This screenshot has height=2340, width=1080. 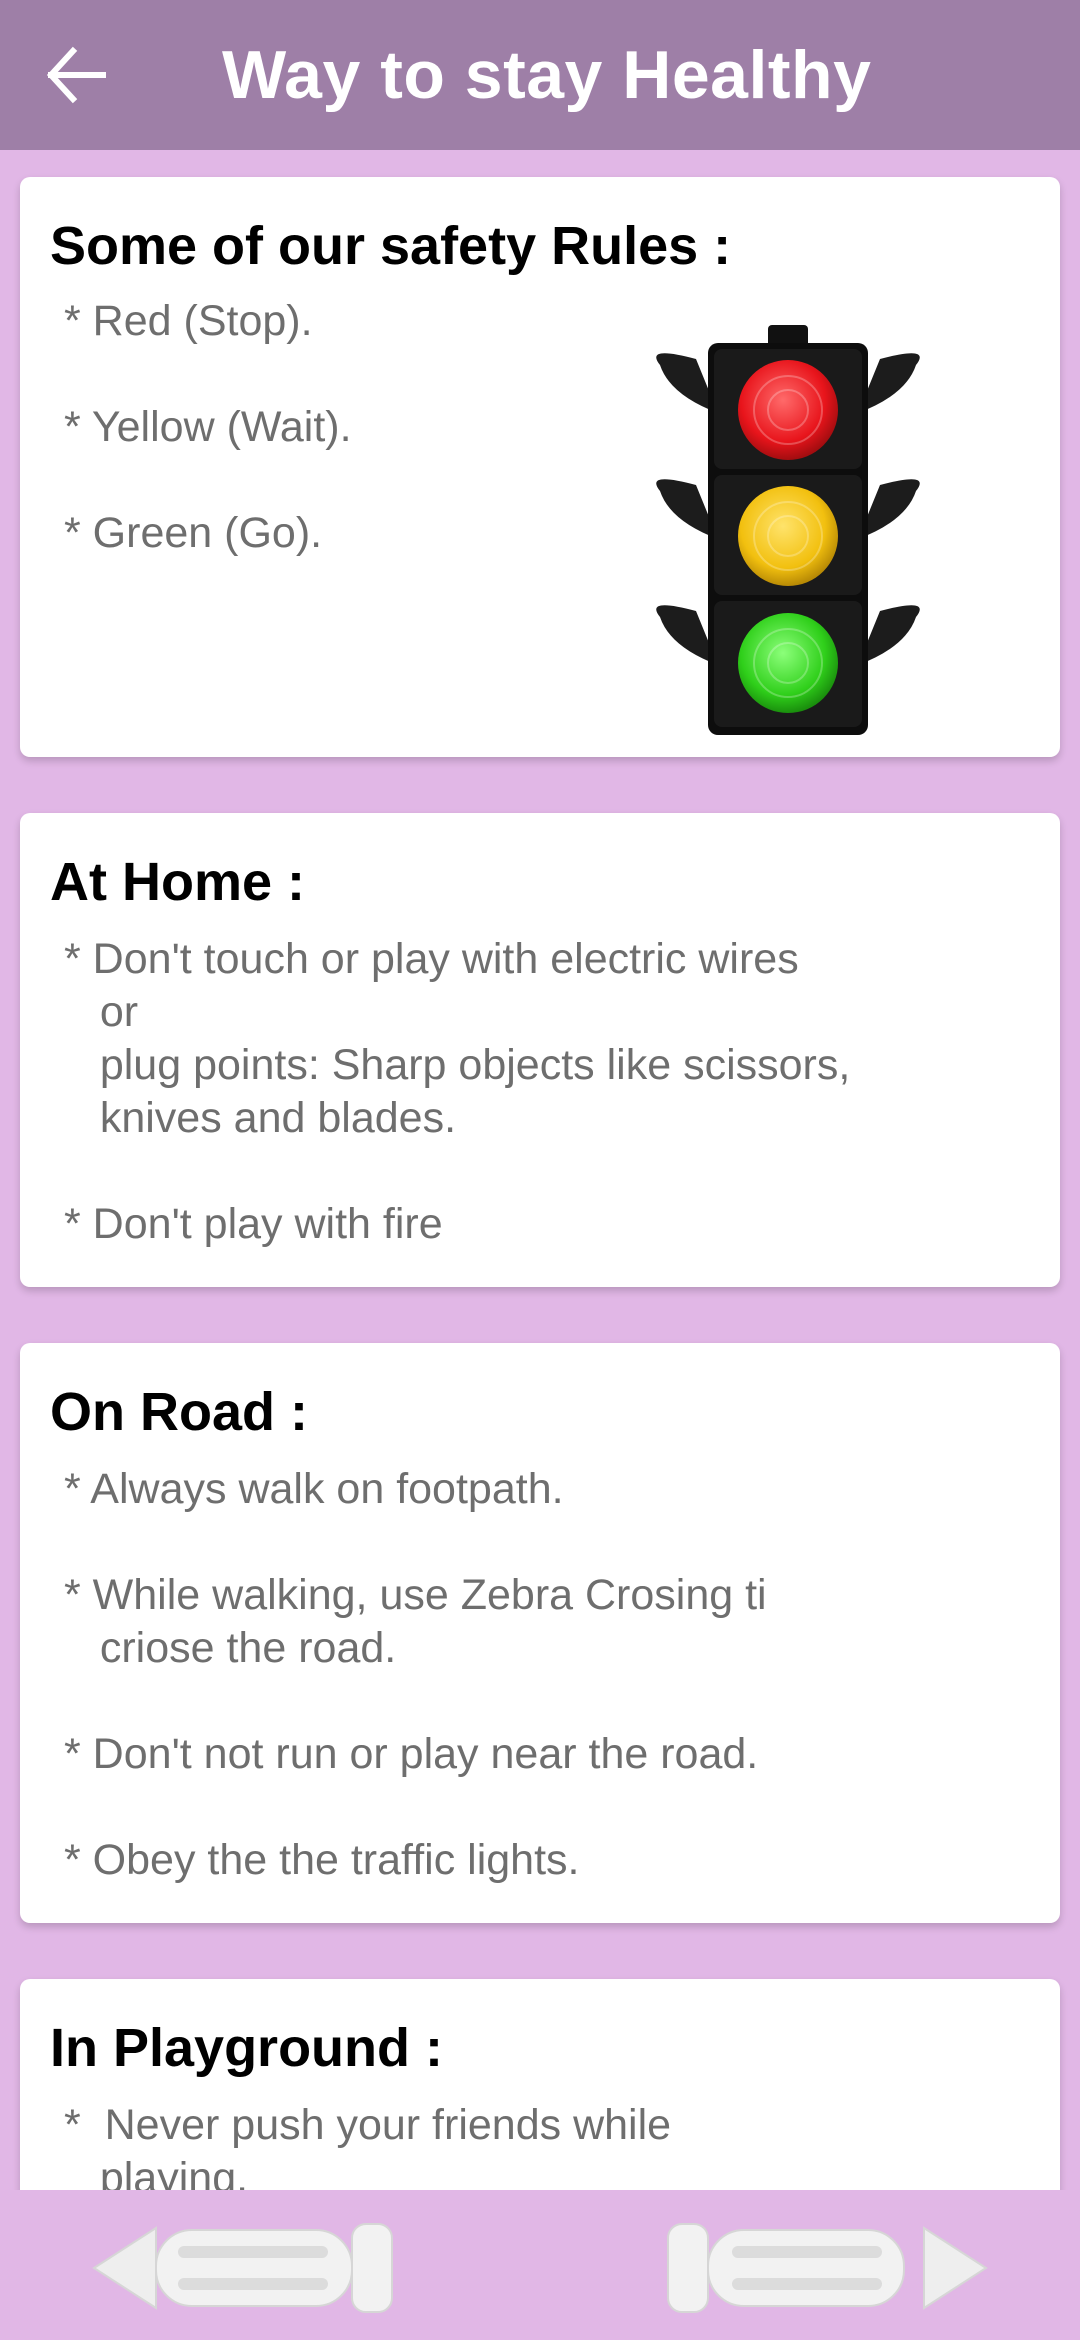 What do you see at coordinates (193, 533) in the screenshot?
I see `list-item: * Green (Go).` at bounding box center [193, 533].